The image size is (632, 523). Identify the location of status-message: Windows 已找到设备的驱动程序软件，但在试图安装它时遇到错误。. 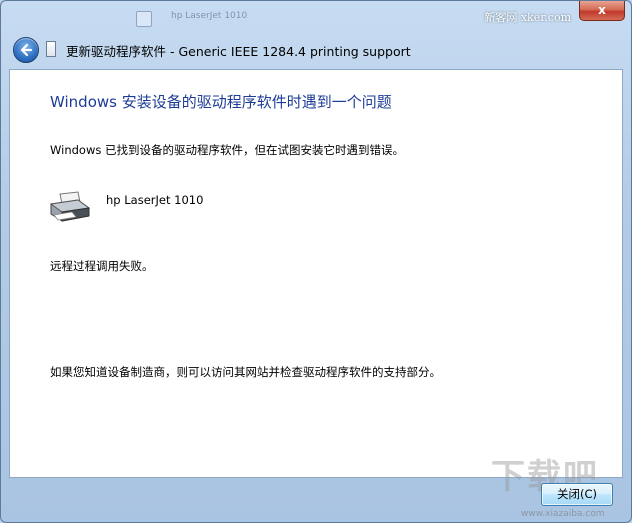
(227, 150).